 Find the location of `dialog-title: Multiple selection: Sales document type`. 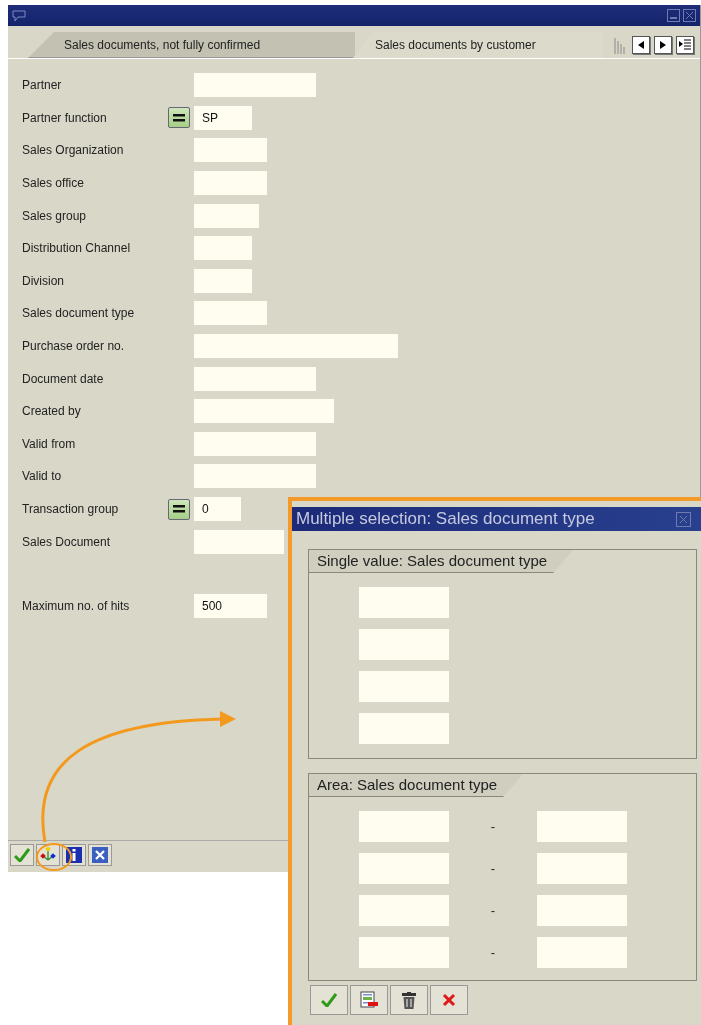

dialog-title: Multiple selection: Sales document type is located at coordinates (445, 519).